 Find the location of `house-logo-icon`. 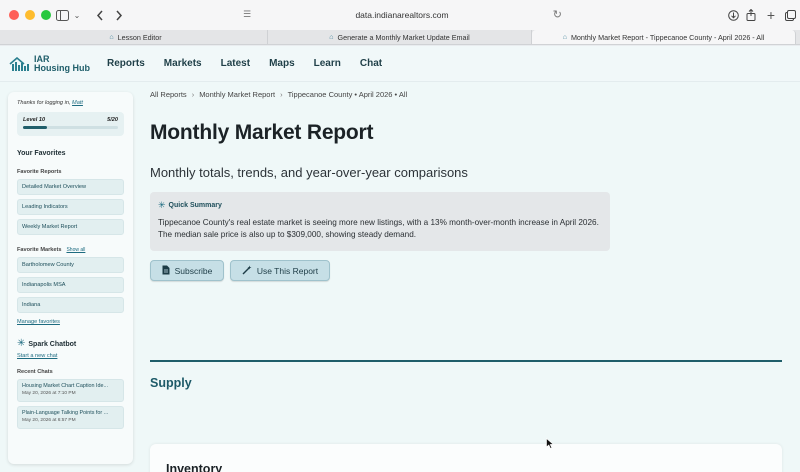

house-logo-icon is located at coordinates (20, 63).